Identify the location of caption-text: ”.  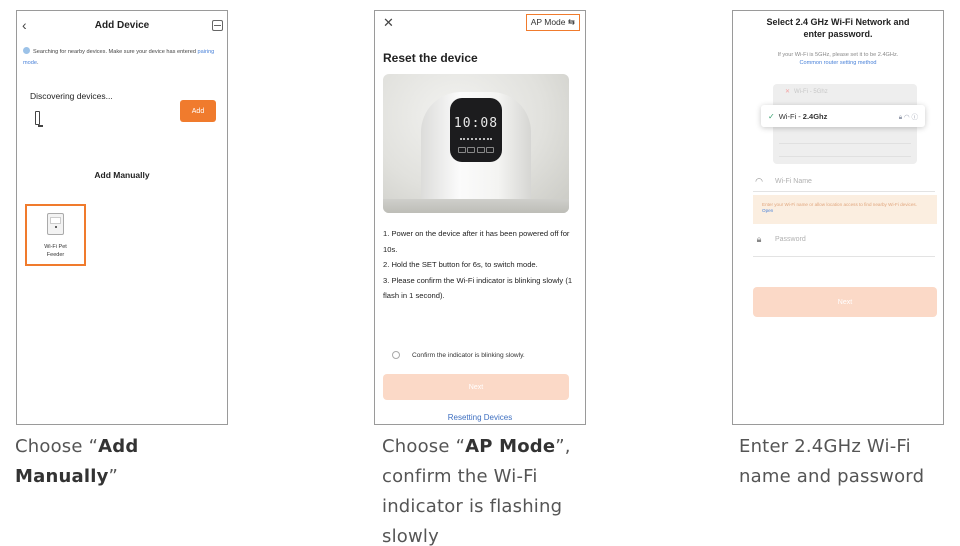
(113, 476).